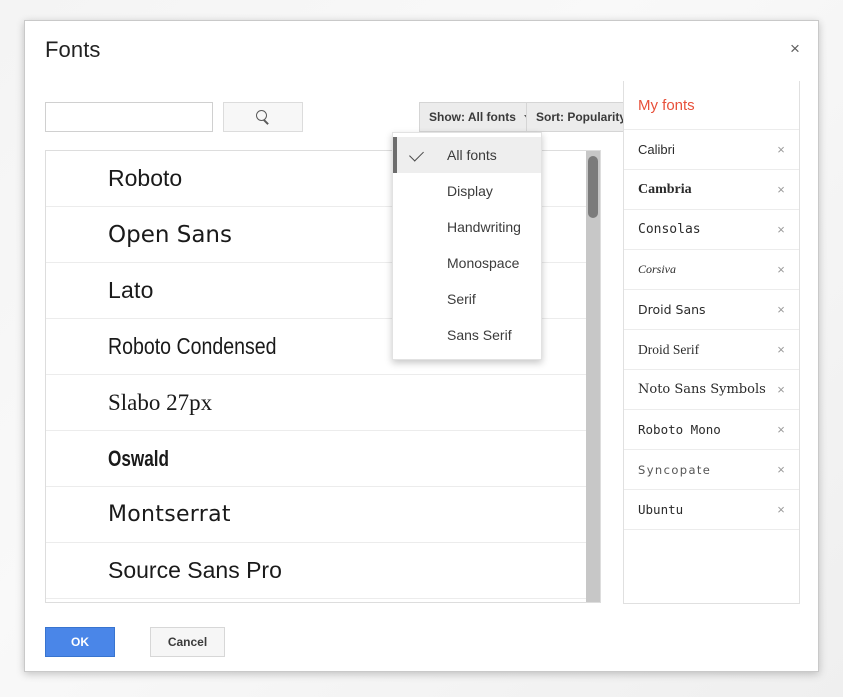 The height and width of the screenshot is (697, 843). I want to click on font-name: Roboto Condensed, so click(192, 346).